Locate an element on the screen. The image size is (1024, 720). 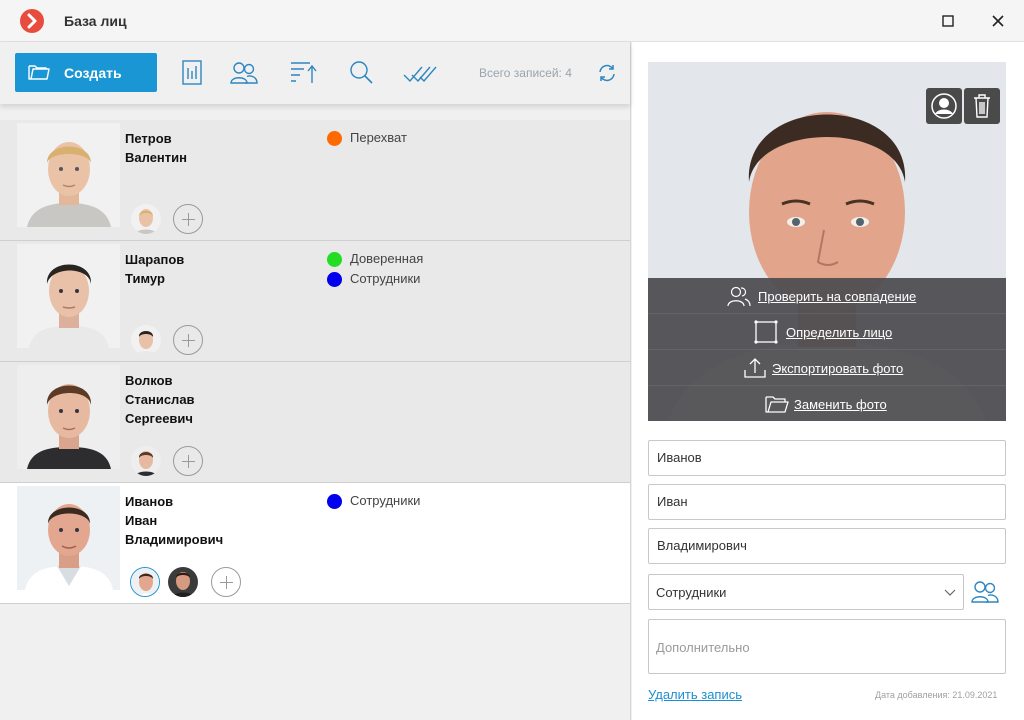
search-icon is located at coordinates (361, 73).